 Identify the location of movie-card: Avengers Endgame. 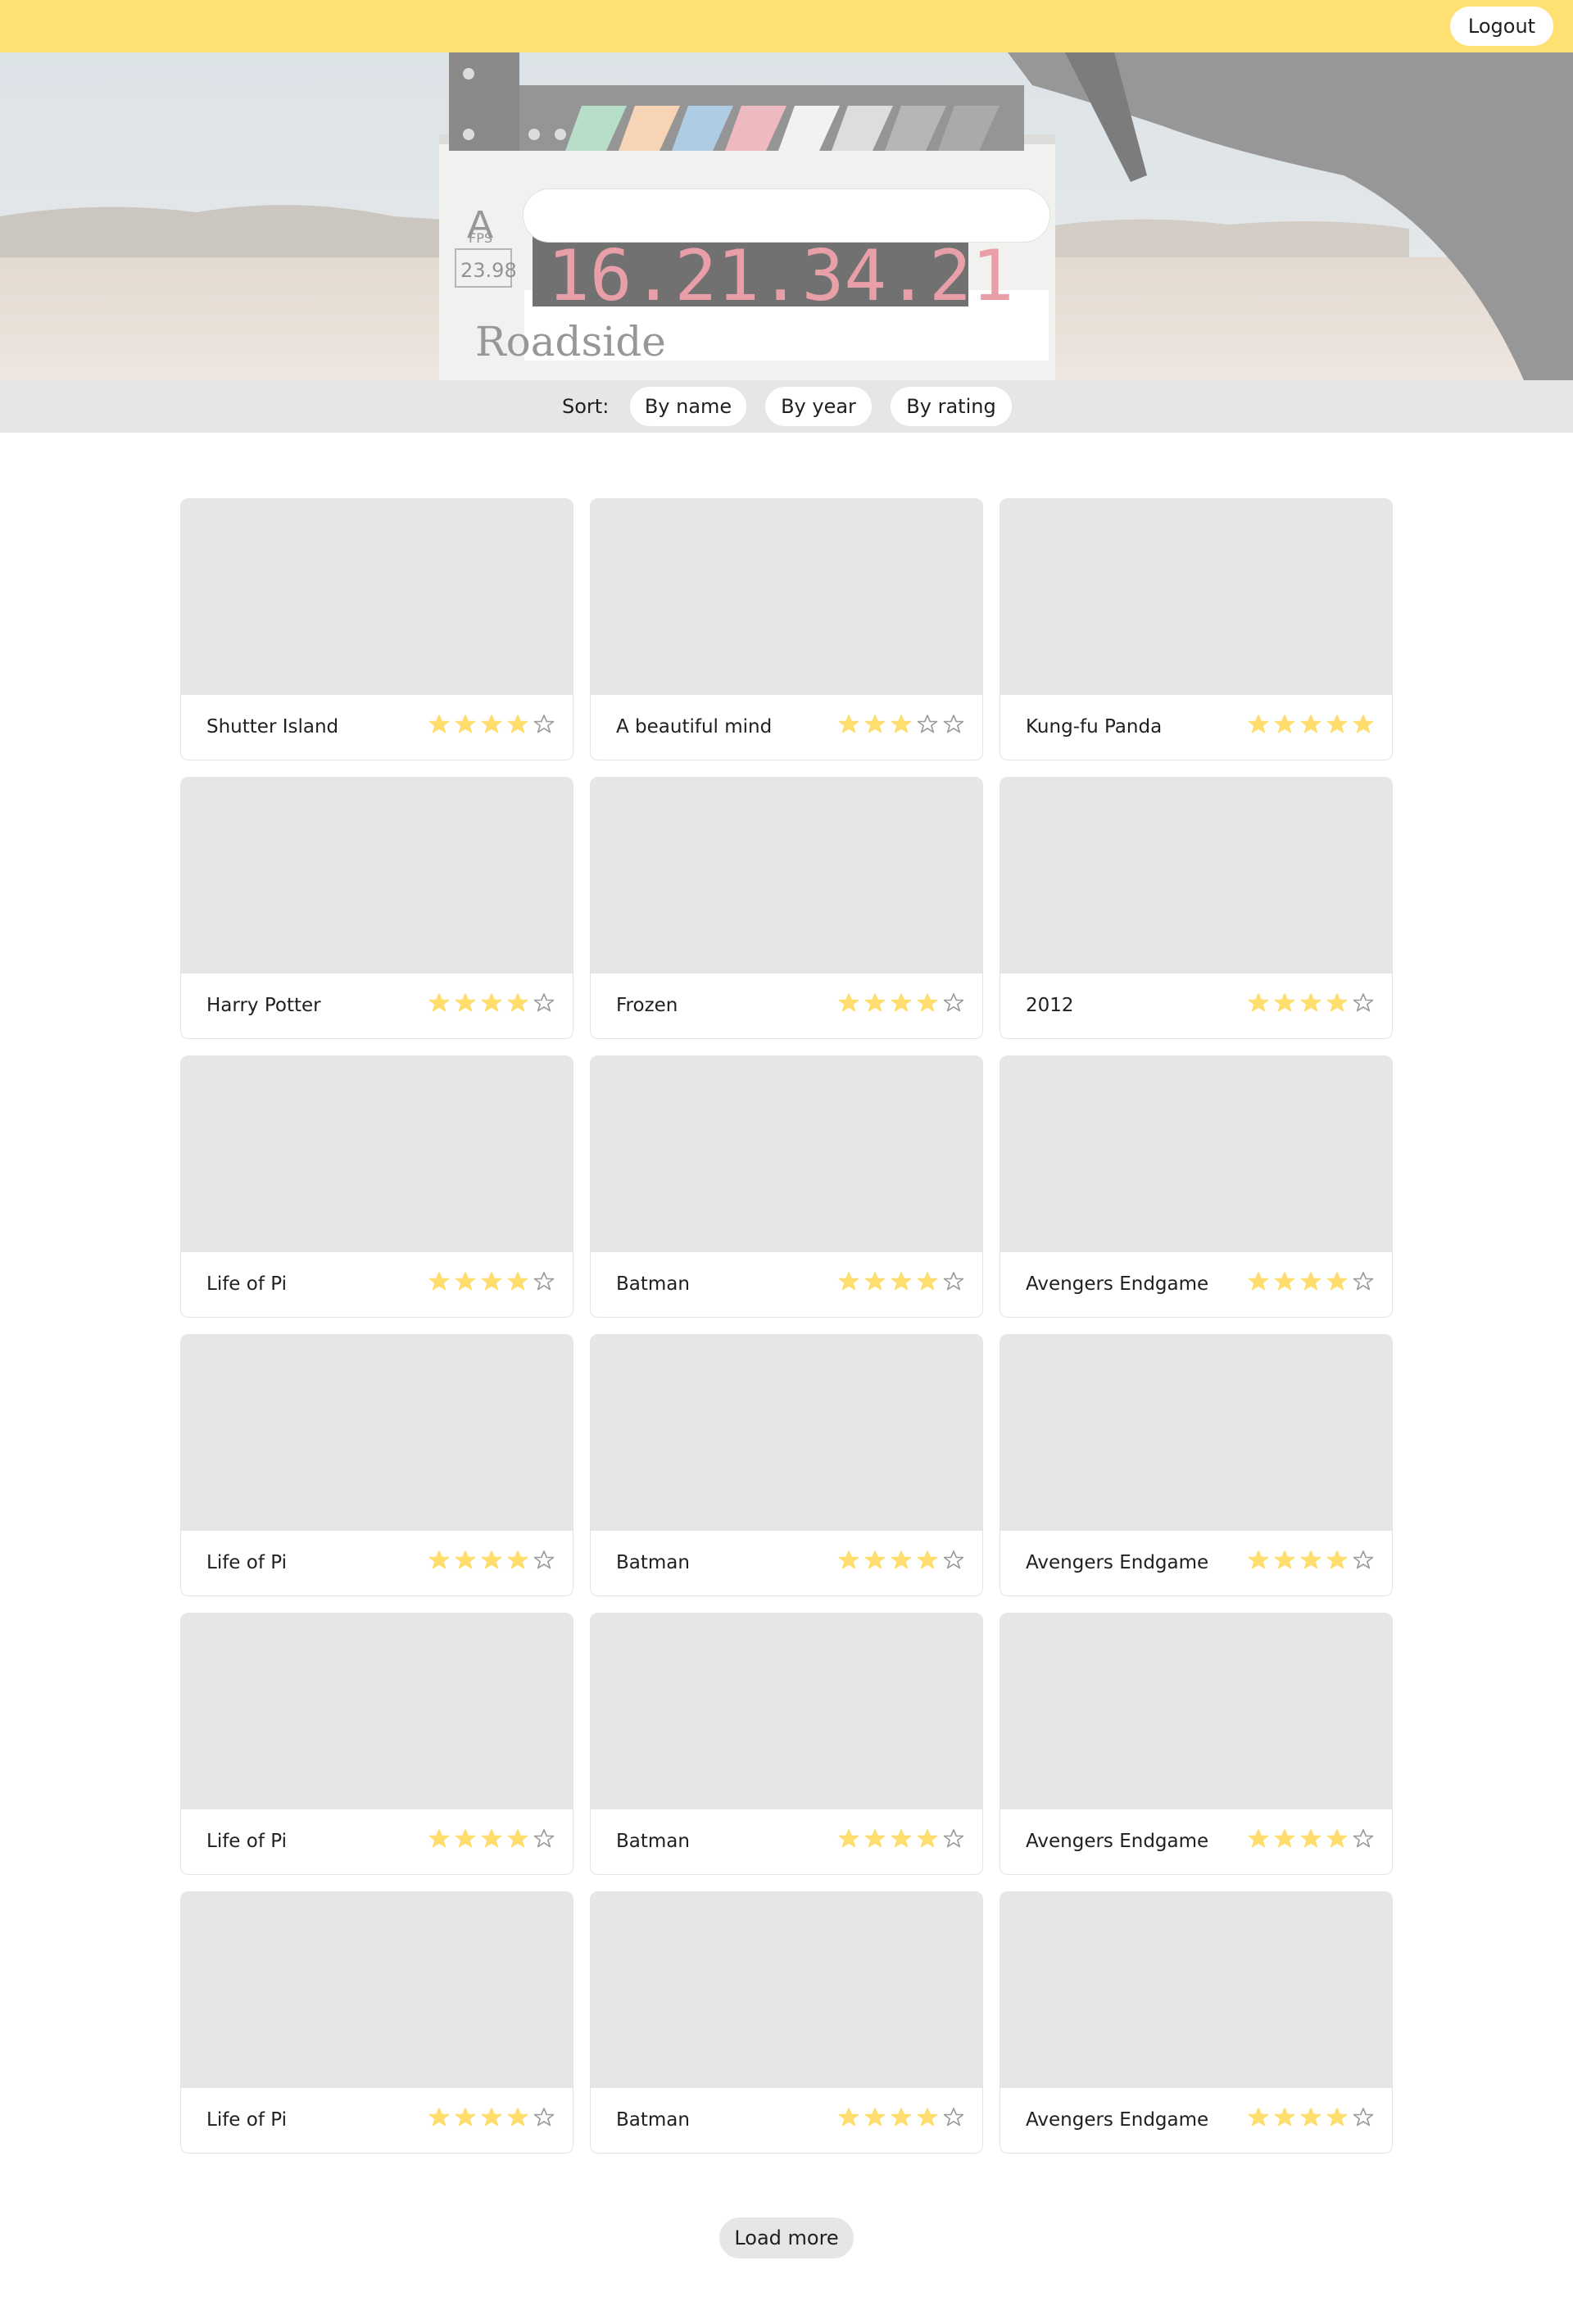
(1196, 1744).